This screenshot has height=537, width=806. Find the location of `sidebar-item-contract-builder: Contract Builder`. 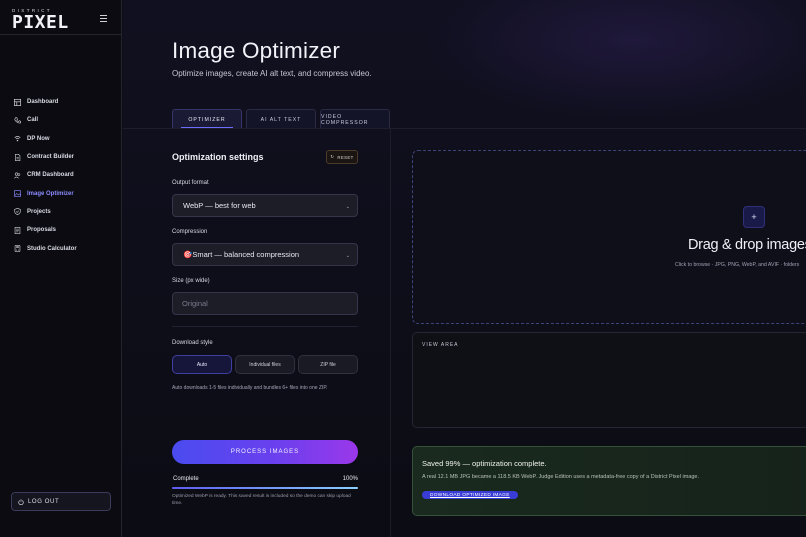

sidebar-item-contract-builder: Contract Builder is located at coordinates (45, 157).